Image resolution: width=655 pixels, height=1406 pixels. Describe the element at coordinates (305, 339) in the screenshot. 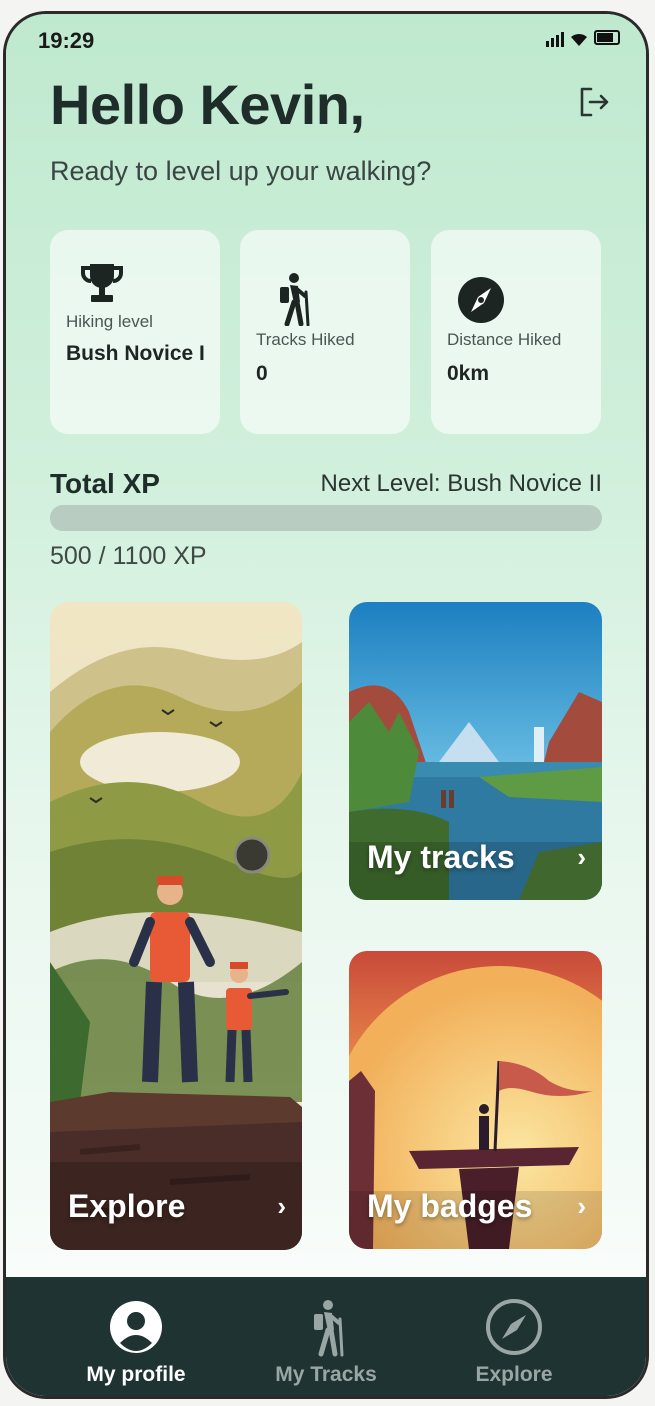

I see `stat-label: Tracks Hiked` at that location.